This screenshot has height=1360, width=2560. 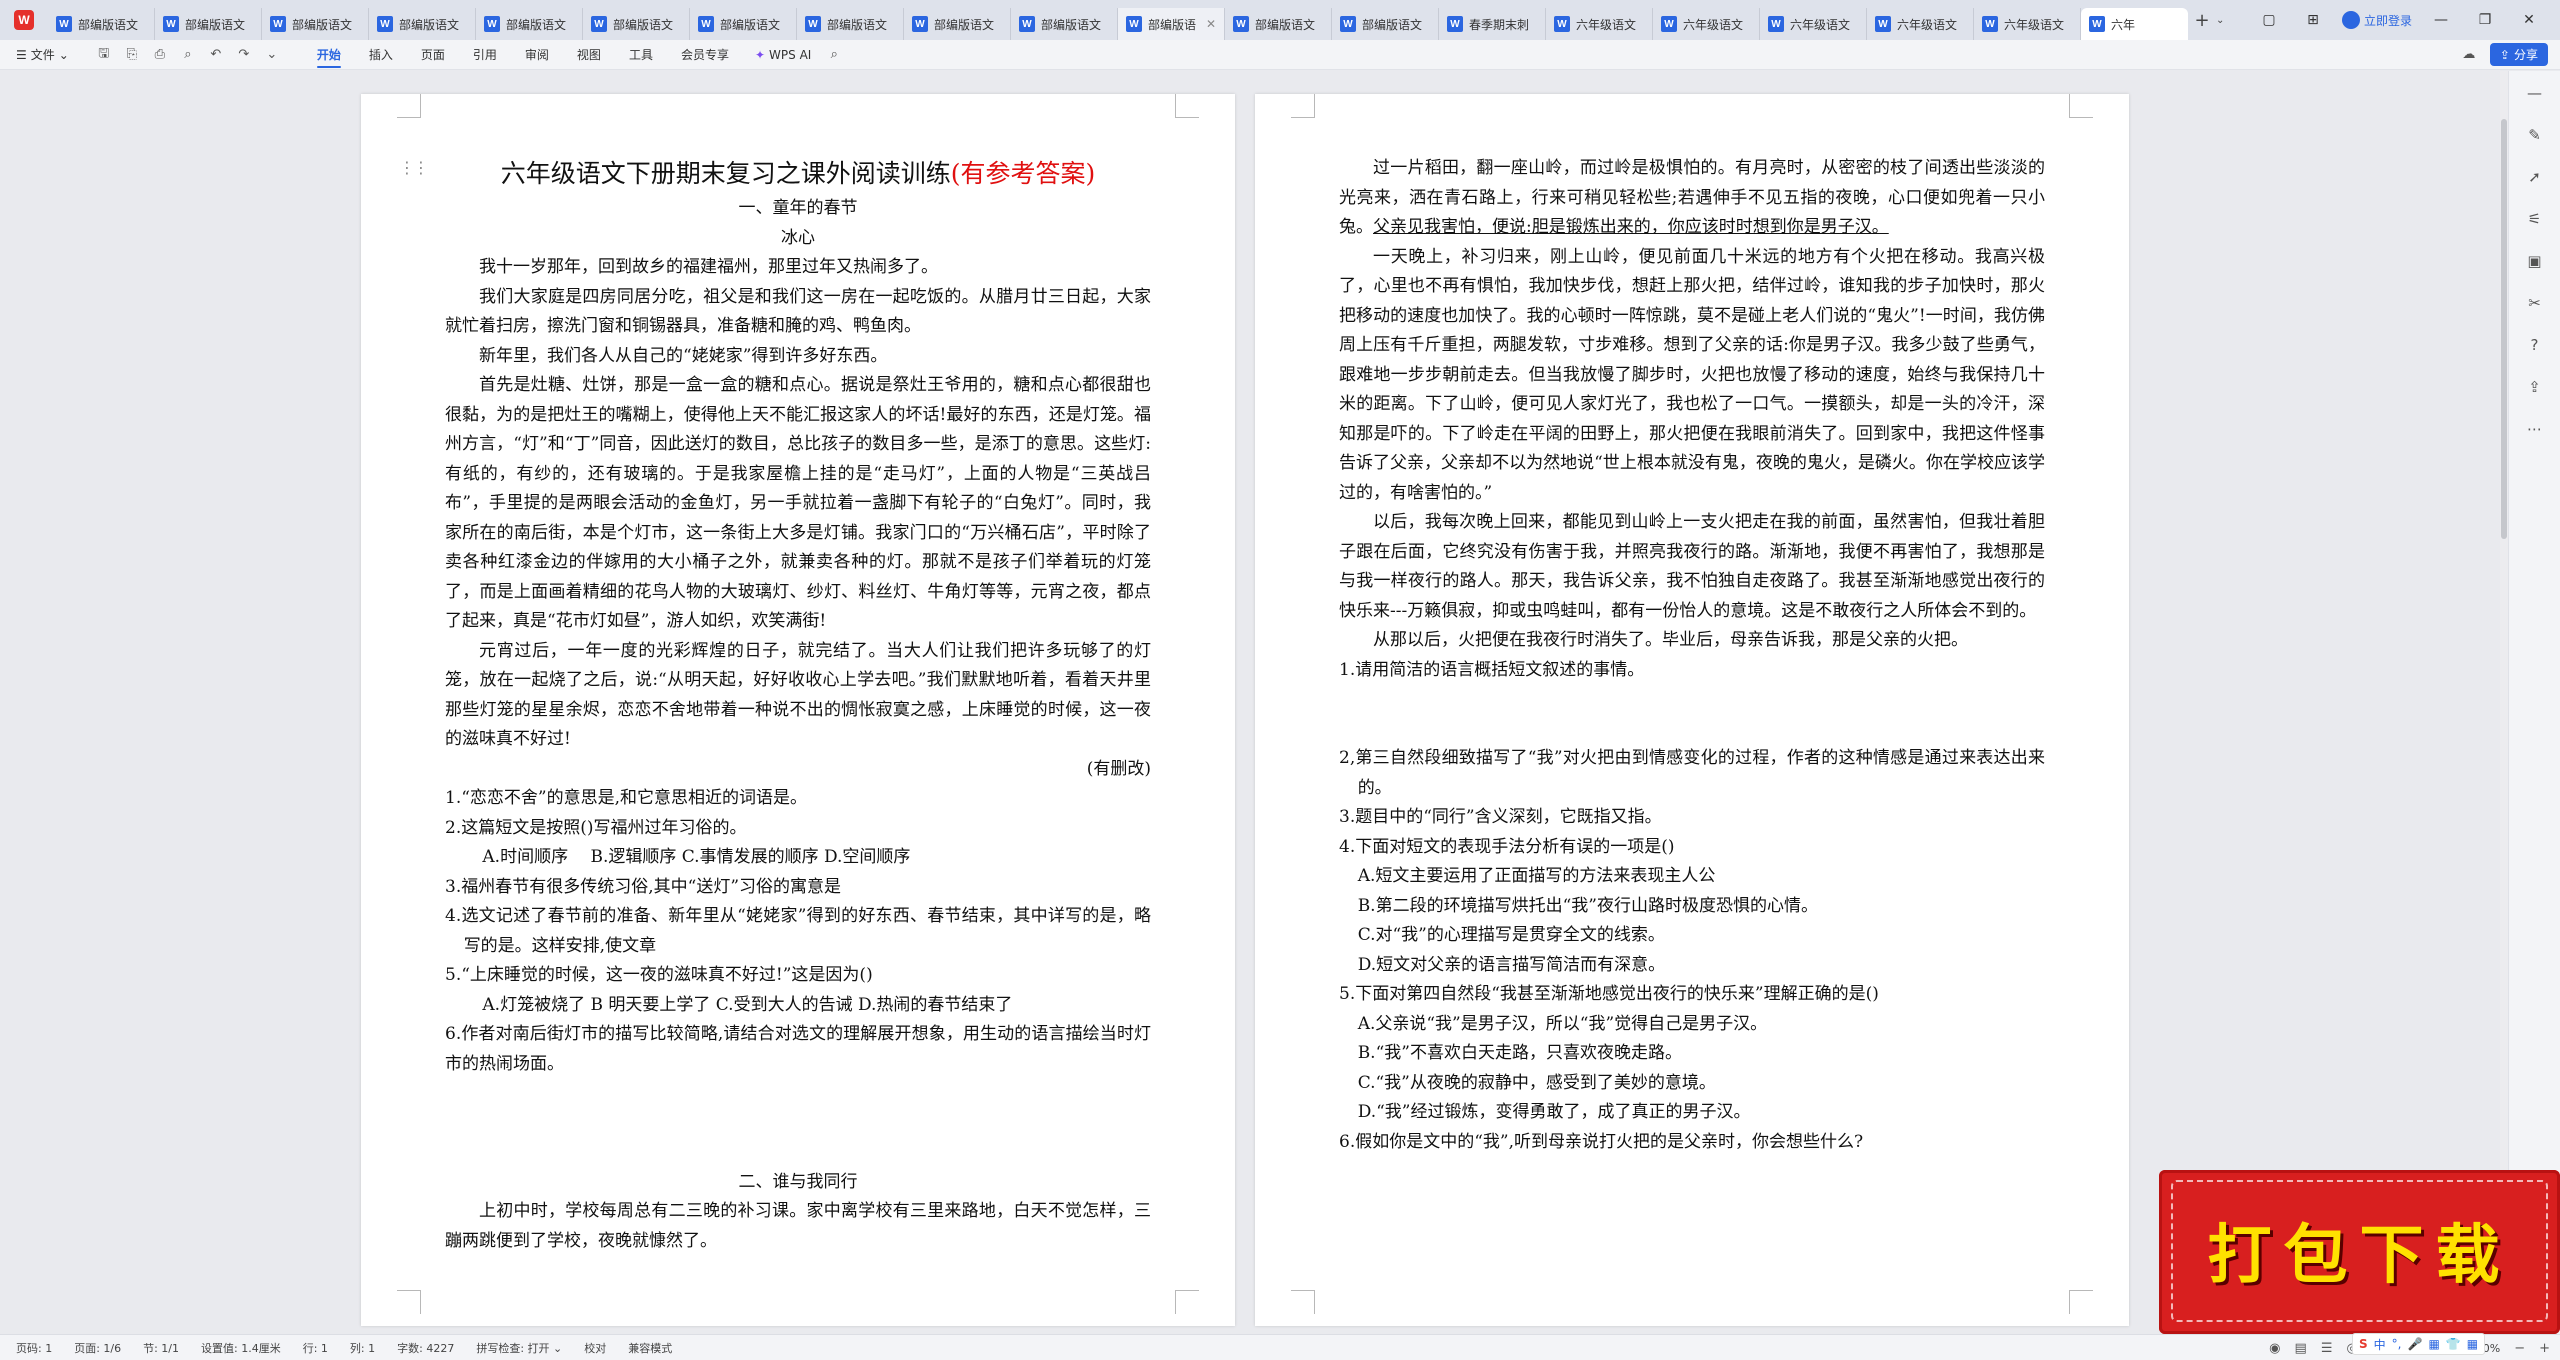 I want to click on zoom-in-icon: +, so click(x=2544, y=1348).